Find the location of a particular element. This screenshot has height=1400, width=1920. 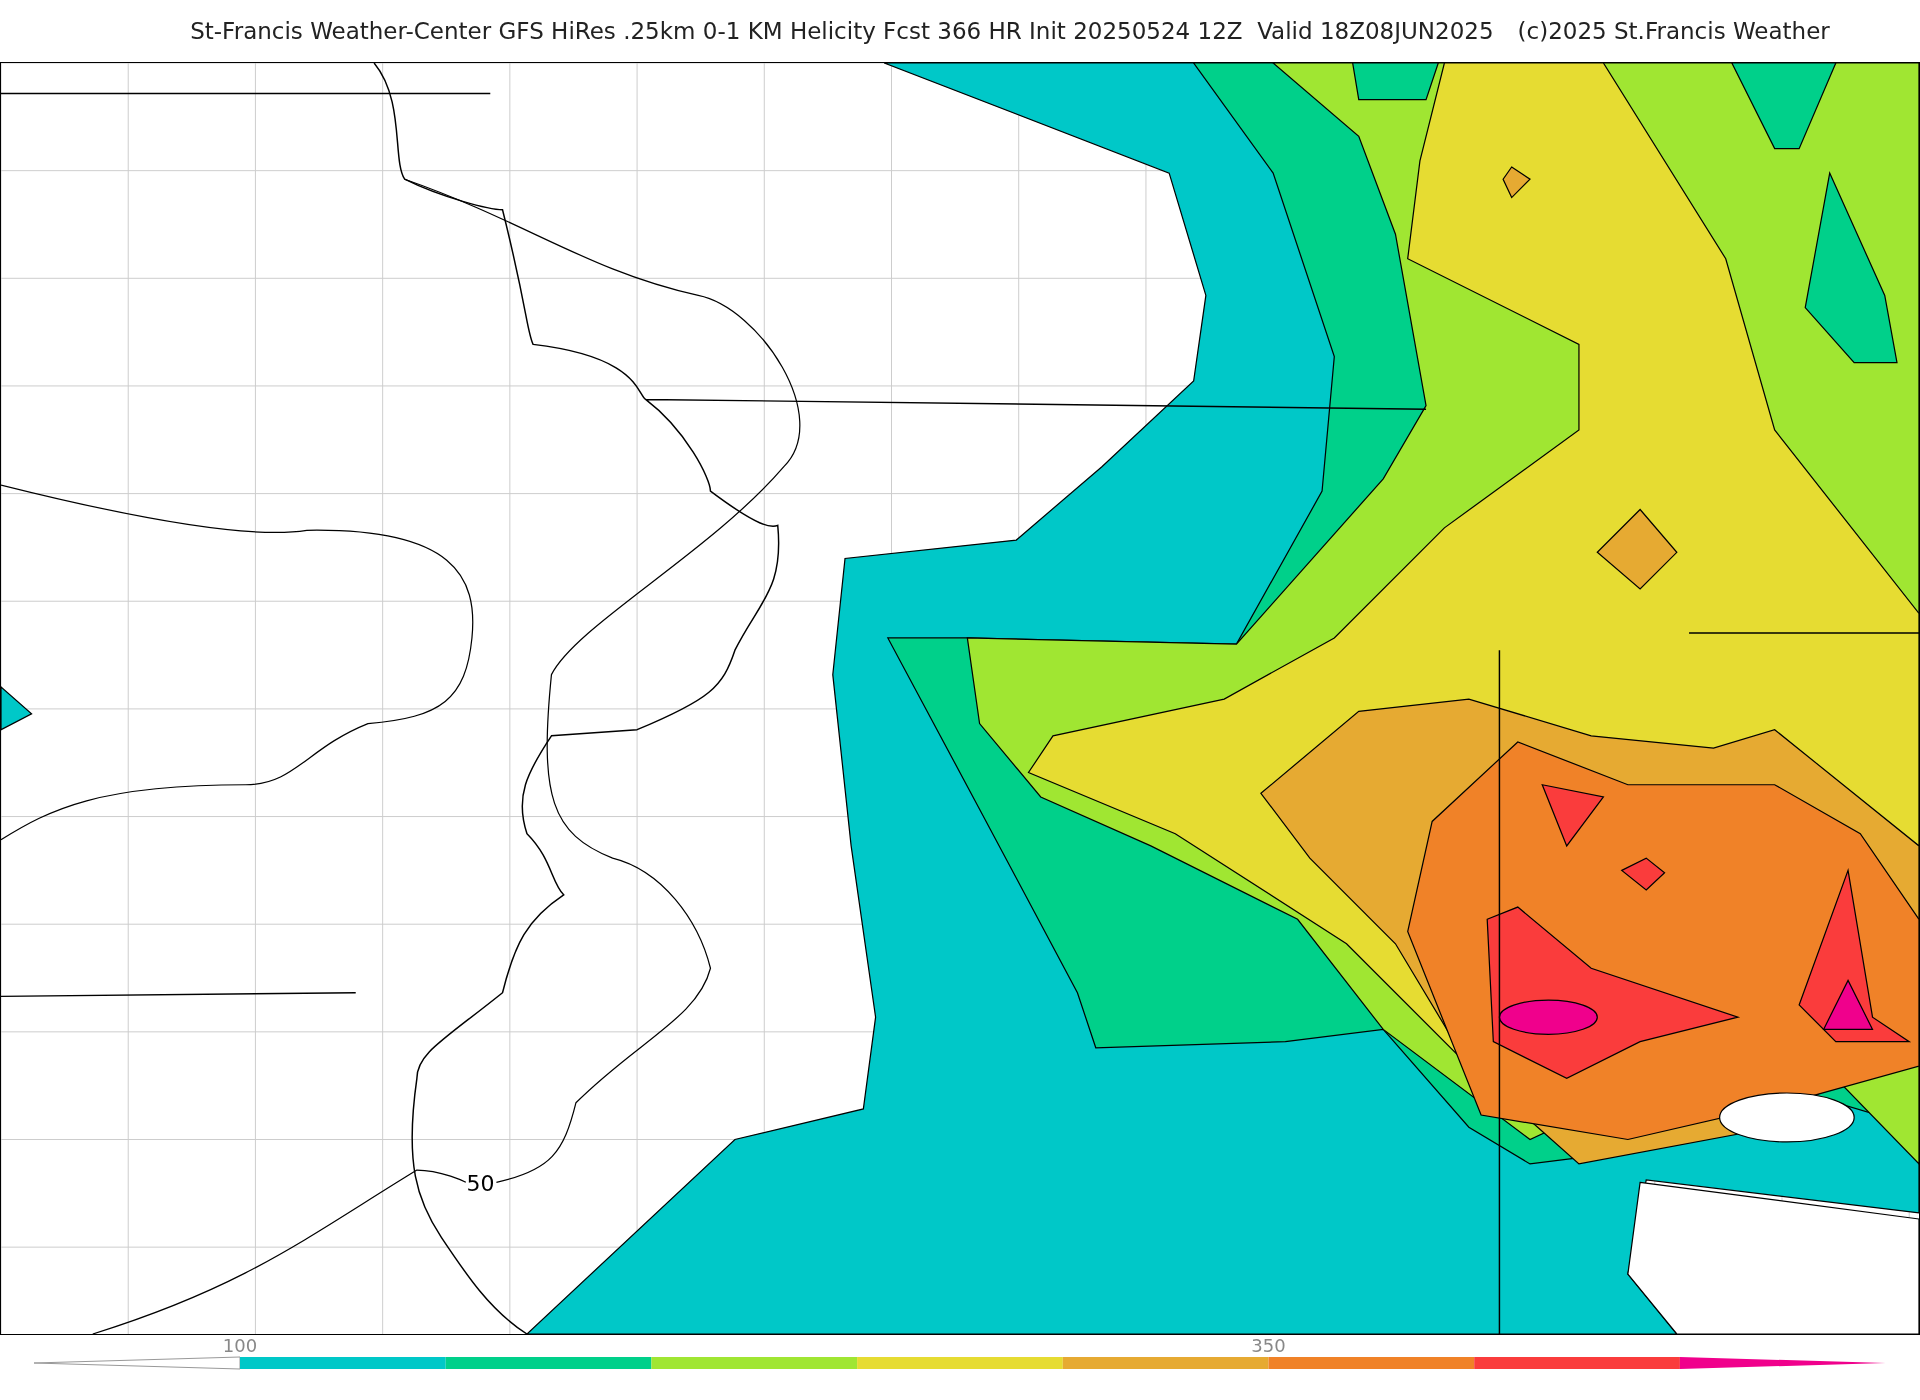

copyright-text: (c)2025 St.Francis Weather is located at coordinates (1673, 31).